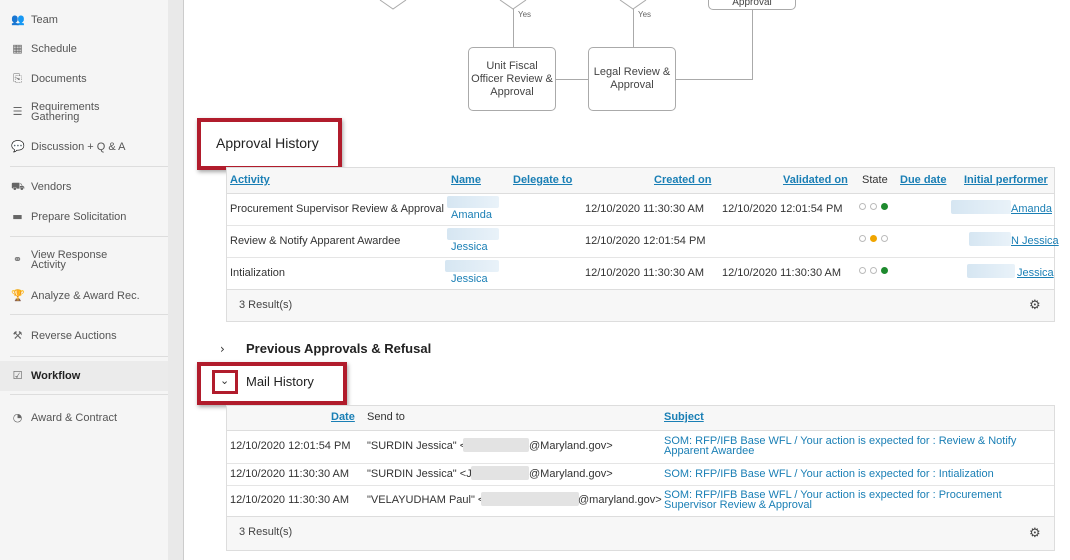  Describe the element at coordinates (79, 217) in the screenshot. I see `sidebar-item-label: Prepare Solicitation` at that location.